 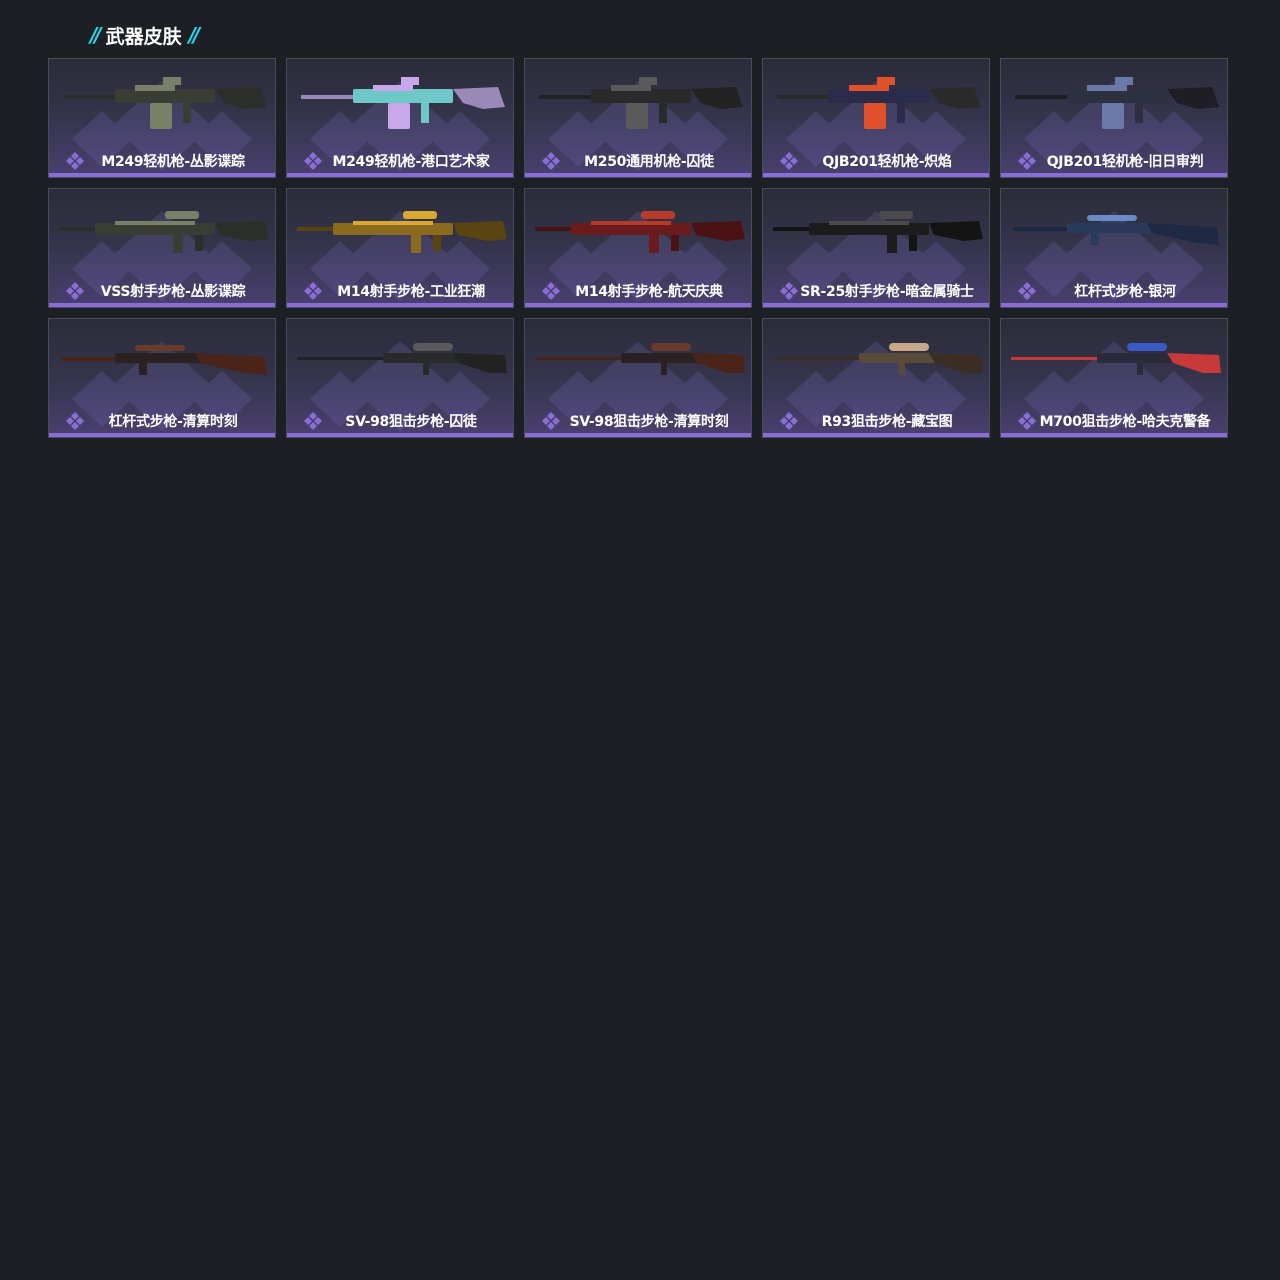 I want to click on weapon-skin-card: 杠杆式步枪-银河, so click(x=1114, y=248).